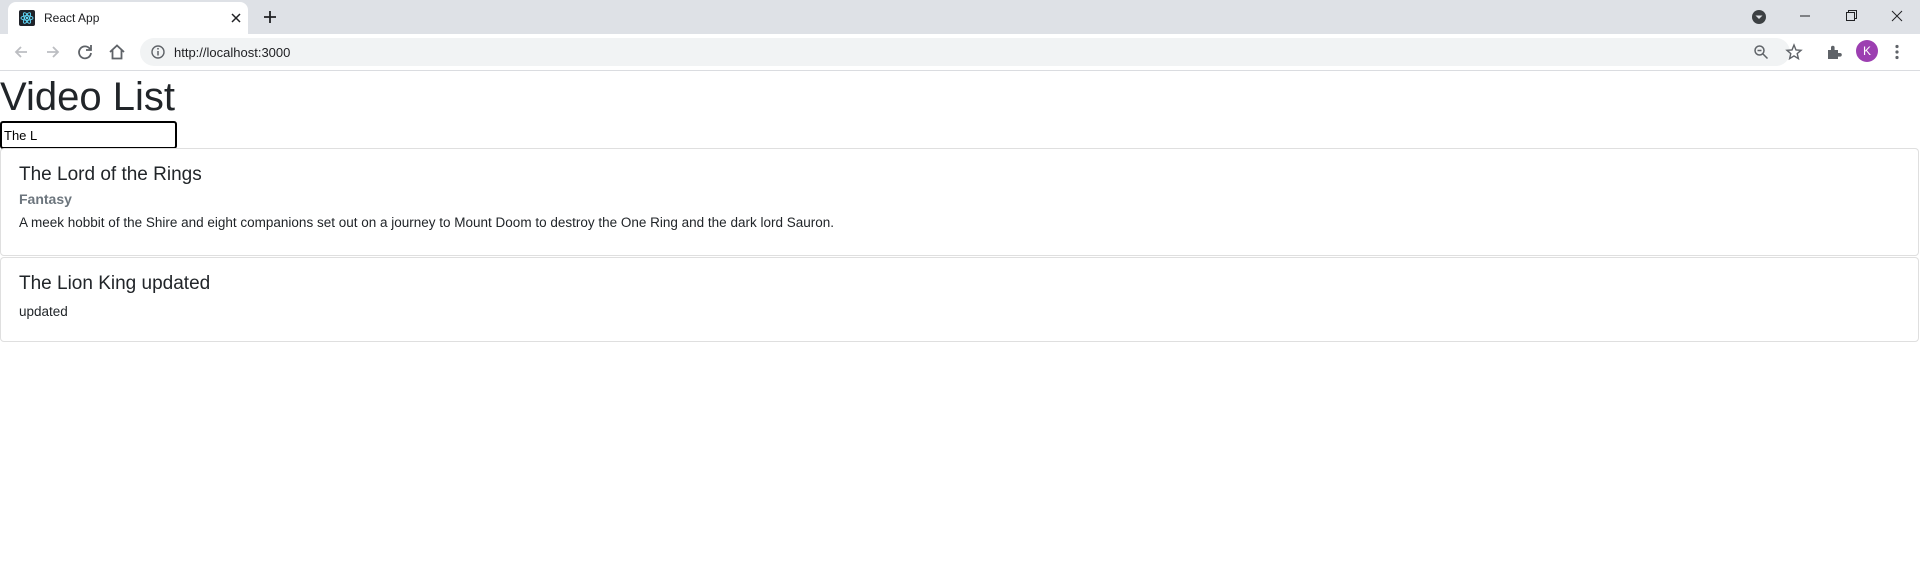 This screenshot has width=1920, height=581. What do you see at coordinates (1867, 51) in the screenshot?
I see `avatar: K` at bounding box center [1867, 51].